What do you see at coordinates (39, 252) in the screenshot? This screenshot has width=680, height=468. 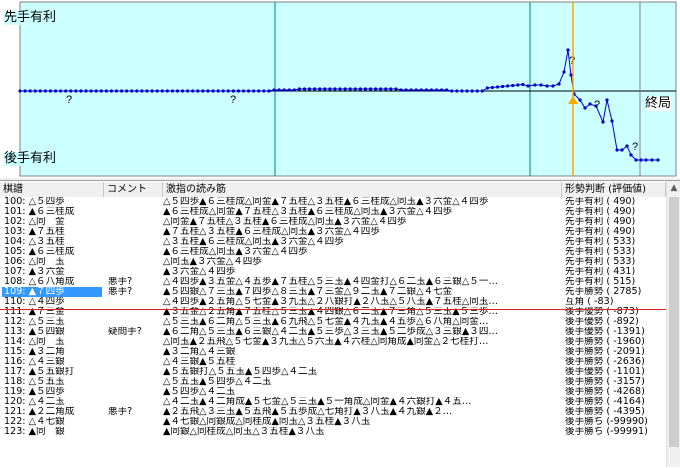 I see `move-cell: 105: ▲６三桂成` at bounding box center [39, 252].